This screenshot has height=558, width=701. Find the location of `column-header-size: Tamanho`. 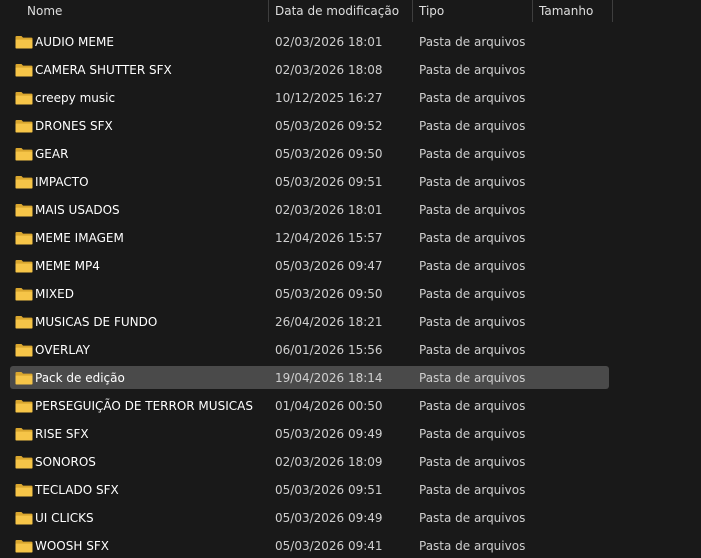

column-header-size: Tamanho is located at coordinates (566, 11).